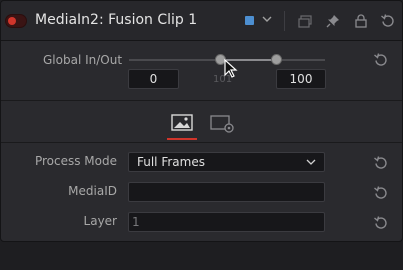  Describe the element at coordinates (305, 21) in the screenshot. I see `copy-icon` at that location.